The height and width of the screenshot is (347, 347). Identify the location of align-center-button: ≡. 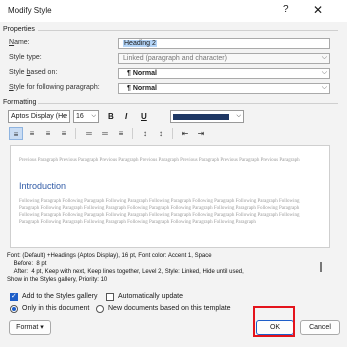
(32, 133).